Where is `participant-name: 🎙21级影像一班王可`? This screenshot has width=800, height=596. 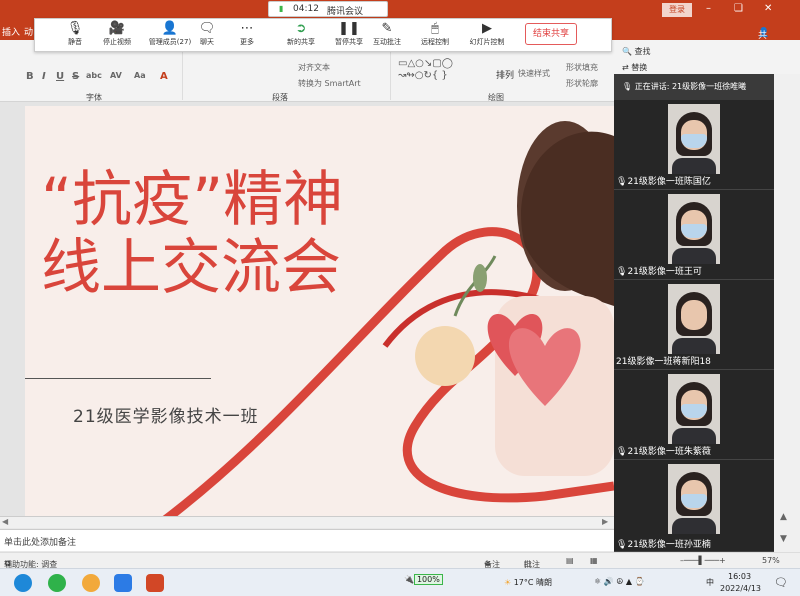 participant-name: 🎙21级影像一班王可 is located at coordinates (659, 272).